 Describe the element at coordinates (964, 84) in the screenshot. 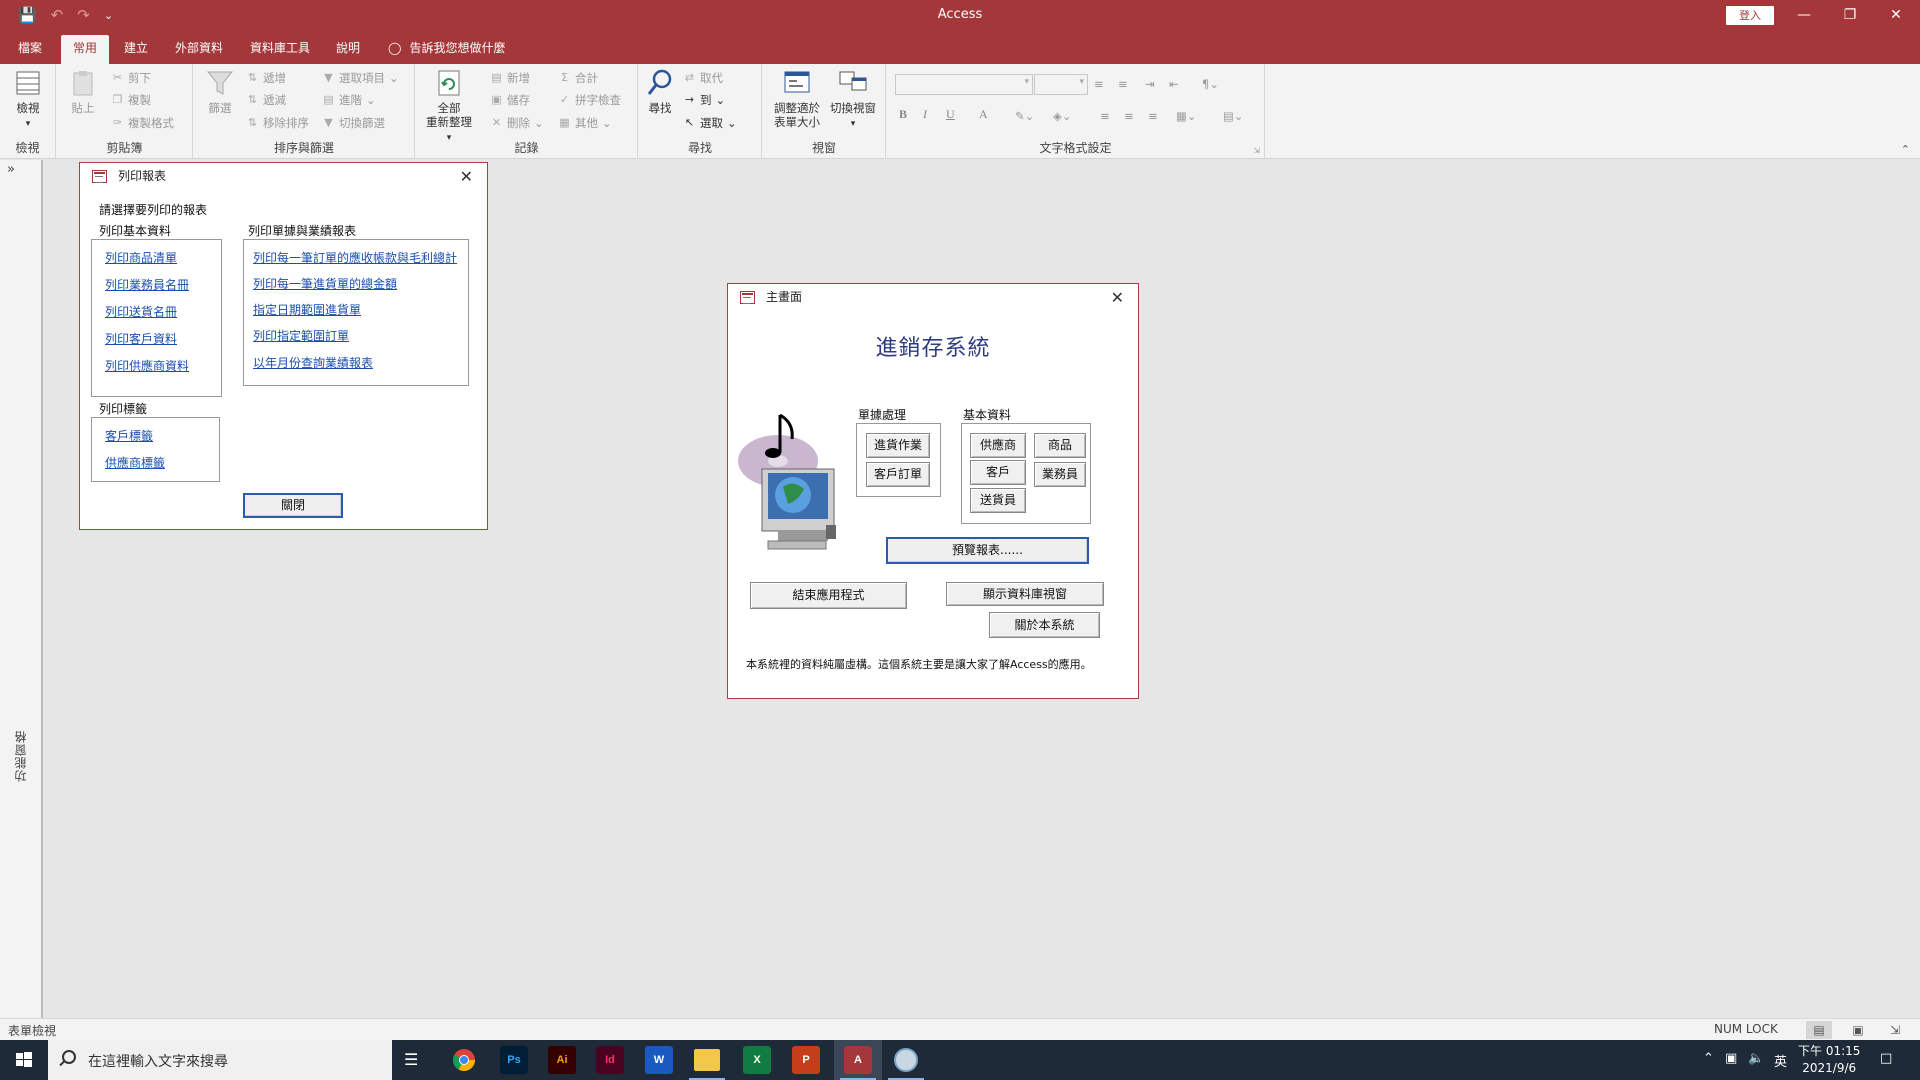

I see `font-name-combo: ▾` at that location.